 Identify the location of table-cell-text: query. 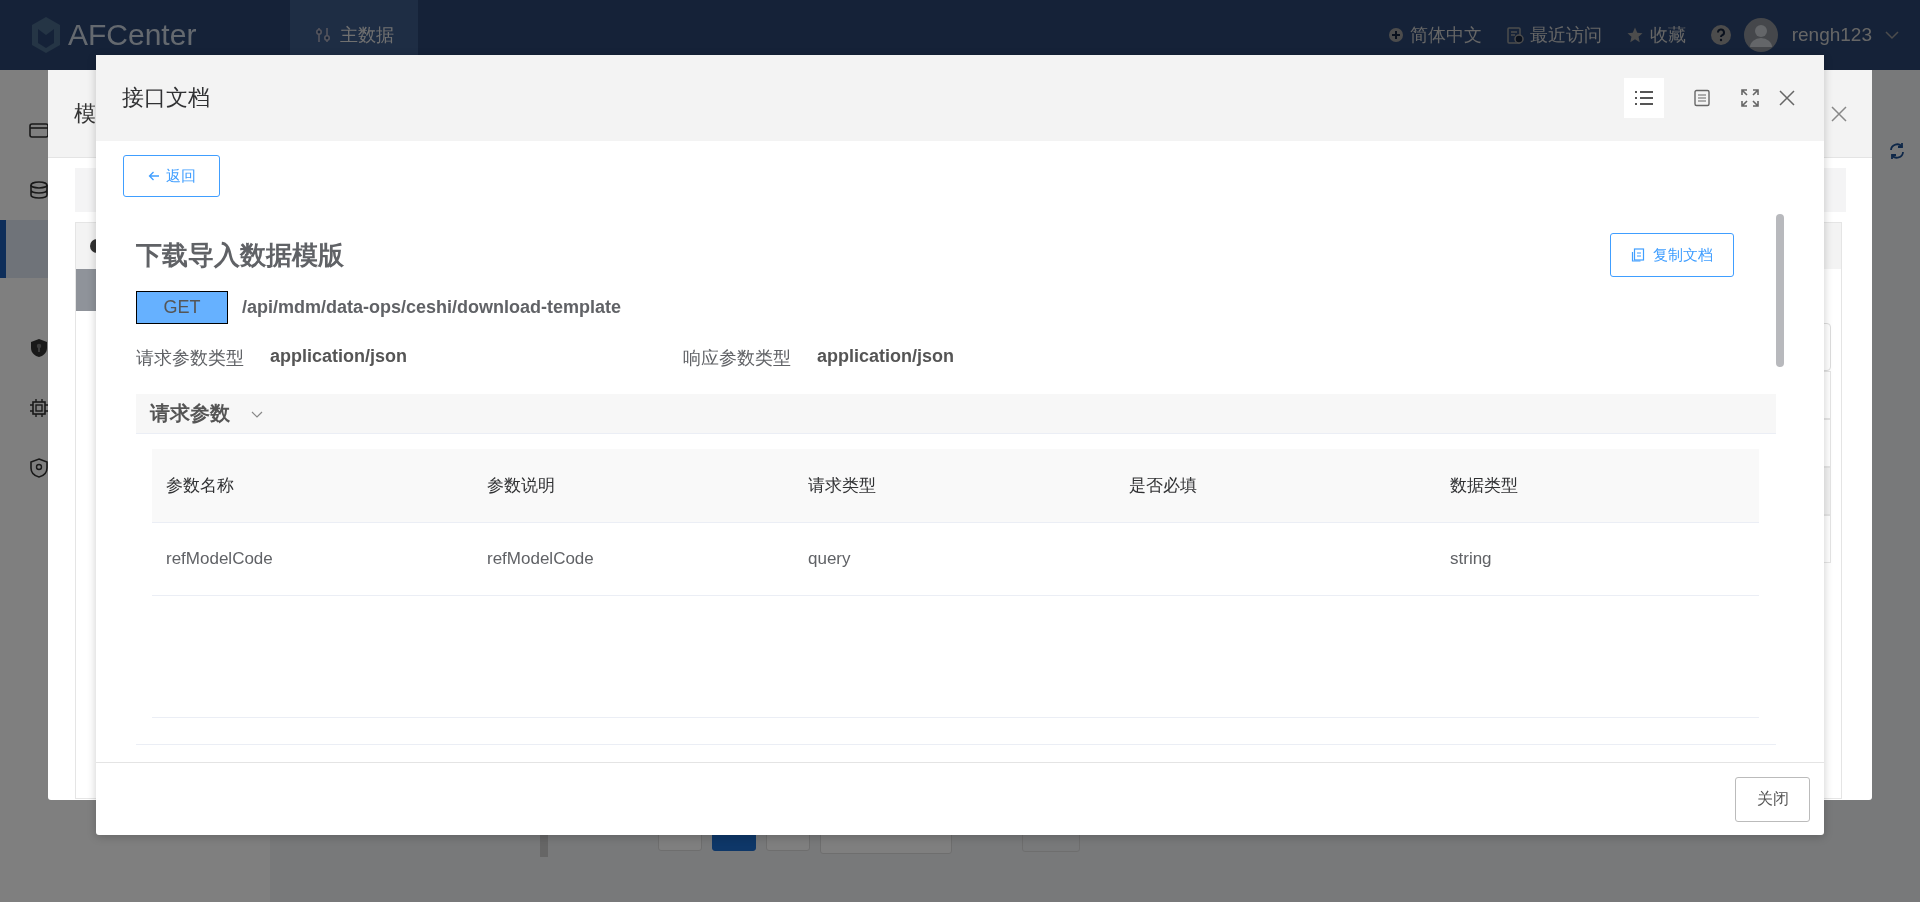
(829, 559).